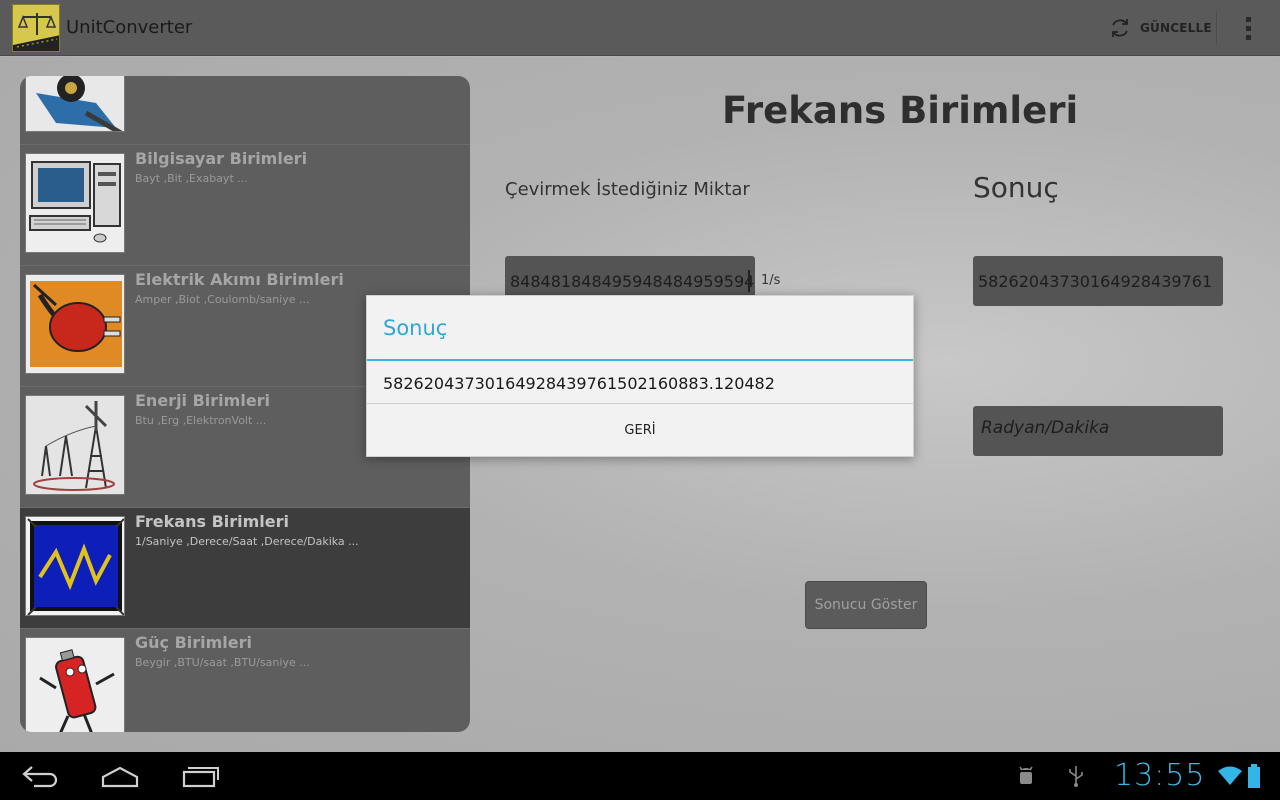 The image size is (1280, 800). Describe the element at coordinates (1230, 776) in the screenshot. I see `wifi-icon` at that location.